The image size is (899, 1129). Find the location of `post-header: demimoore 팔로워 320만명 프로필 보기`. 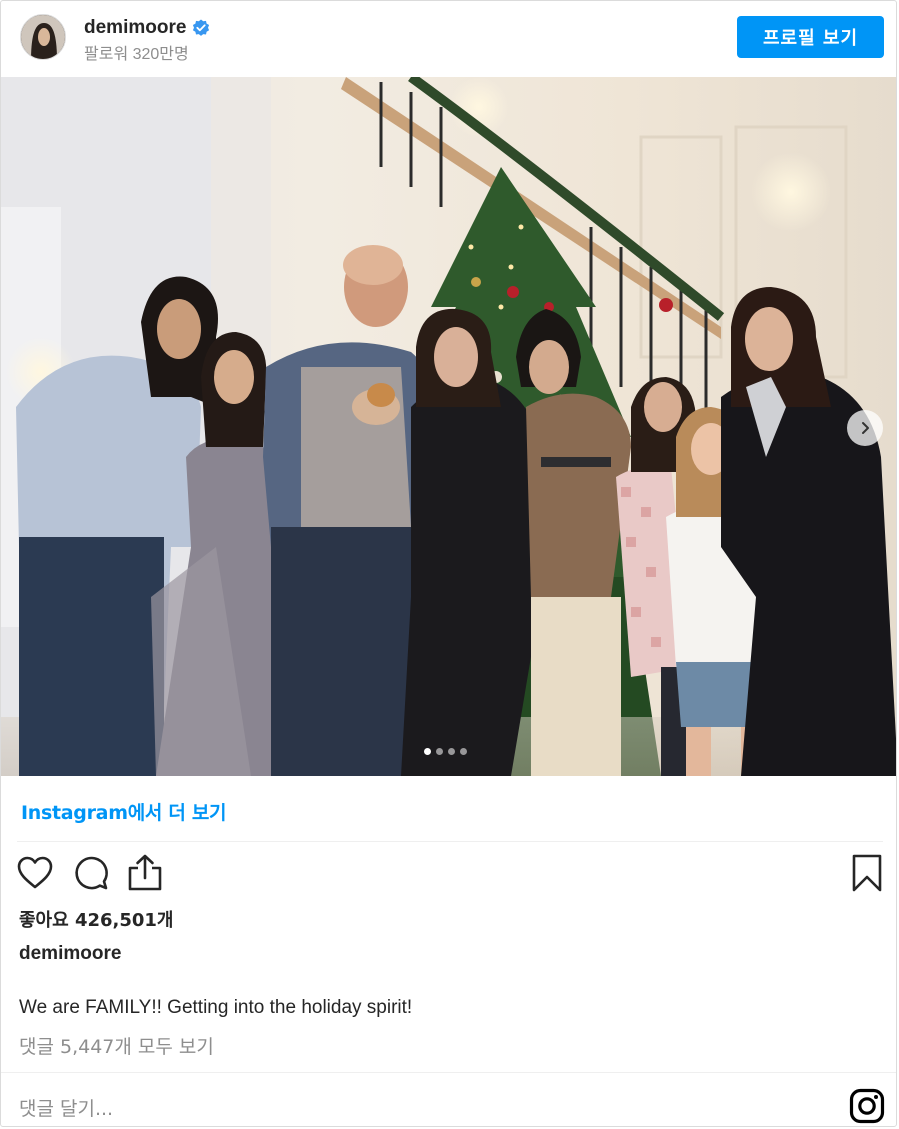

post-header: demimoore 팔로워 320만명 프로필 보기 is located at coordinates (448, 39).